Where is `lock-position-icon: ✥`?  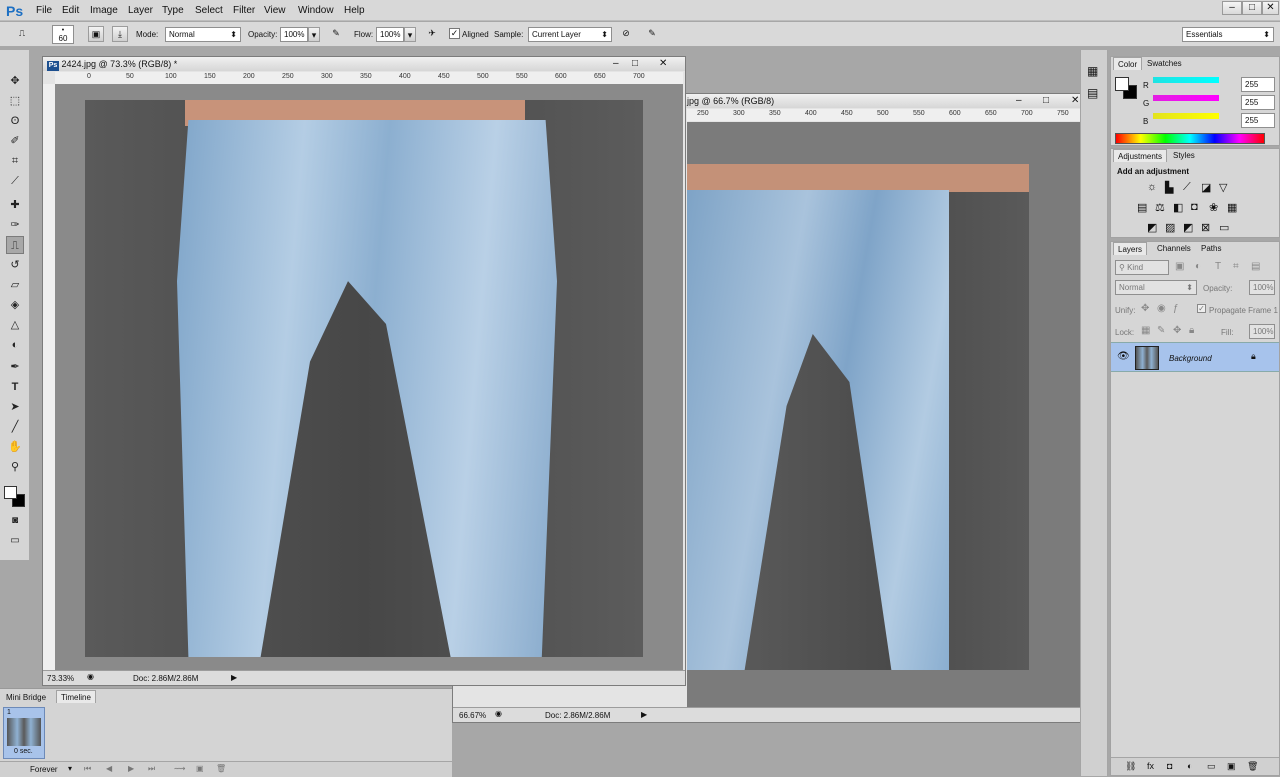
lock-position-icon: ✥ is located at coordinates (1177, 330).